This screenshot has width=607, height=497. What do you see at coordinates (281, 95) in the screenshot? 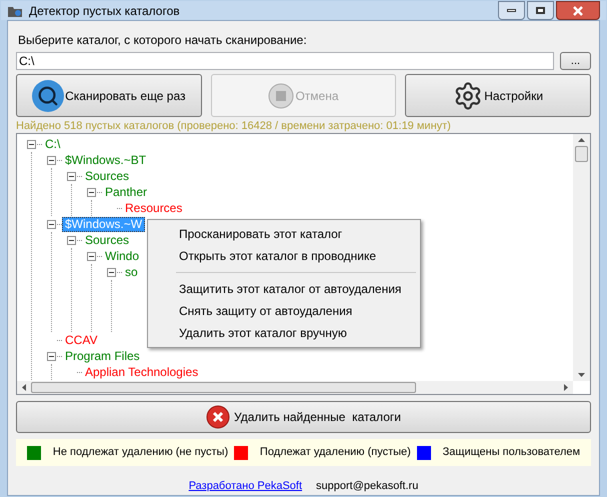
I see `stop-icon` at bounding box center [281, 95].